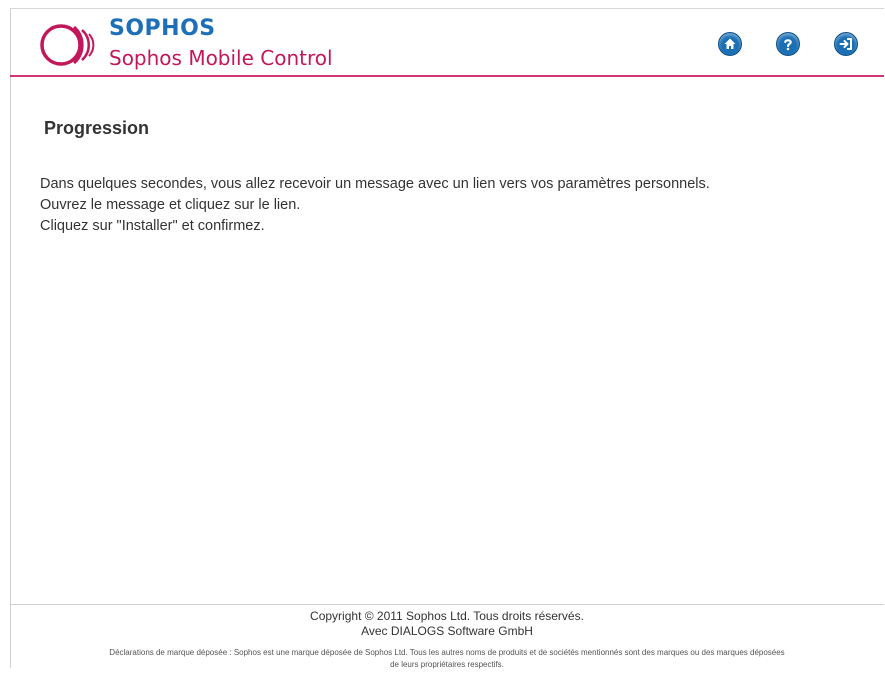 This screenshot has width=885, height=676. Describe the element at coordinates (221, 58) in the screenshot. I see `product-name: Sophos Mobile Control` at that location.